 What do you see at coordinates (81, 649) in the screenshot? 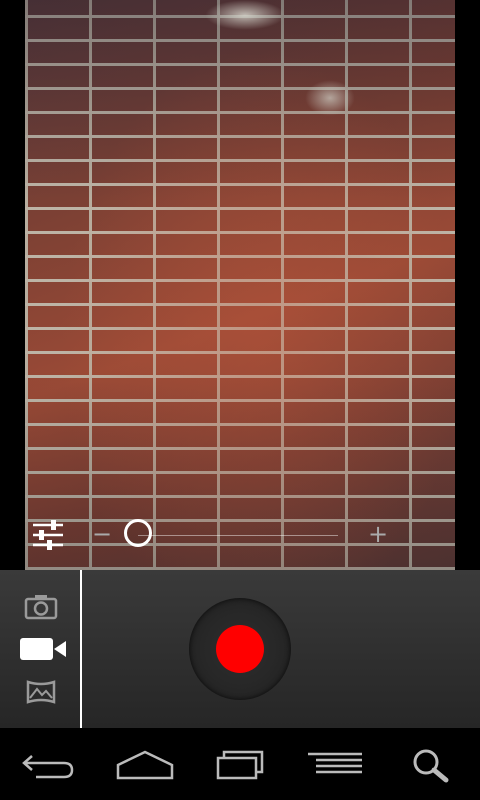
I see `mode-divider` at bounding box center [81, 649].